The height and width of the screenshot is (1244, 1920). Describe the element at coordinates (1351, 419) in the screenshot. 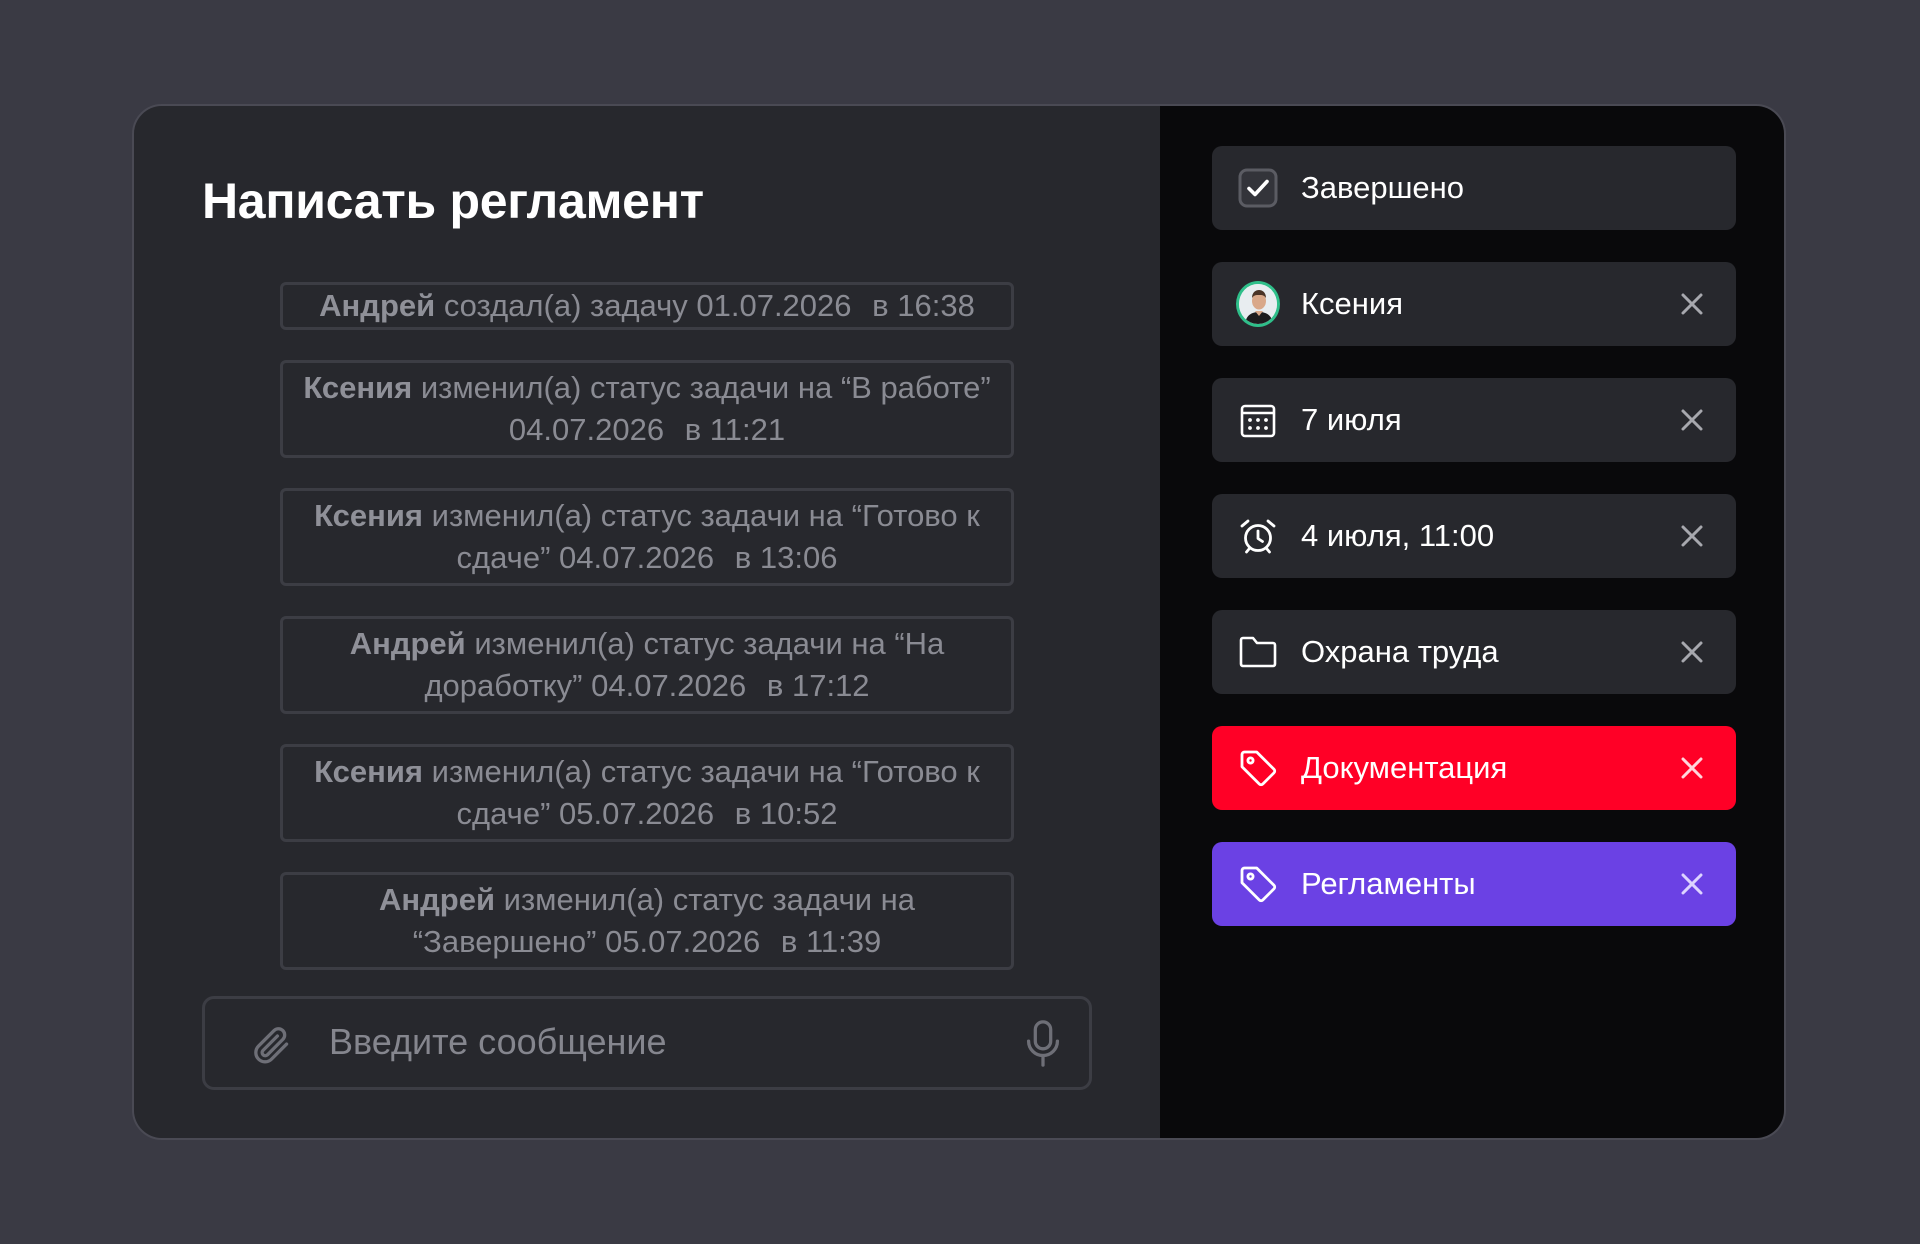

I see `due-date-label: 7 июля` at that location.